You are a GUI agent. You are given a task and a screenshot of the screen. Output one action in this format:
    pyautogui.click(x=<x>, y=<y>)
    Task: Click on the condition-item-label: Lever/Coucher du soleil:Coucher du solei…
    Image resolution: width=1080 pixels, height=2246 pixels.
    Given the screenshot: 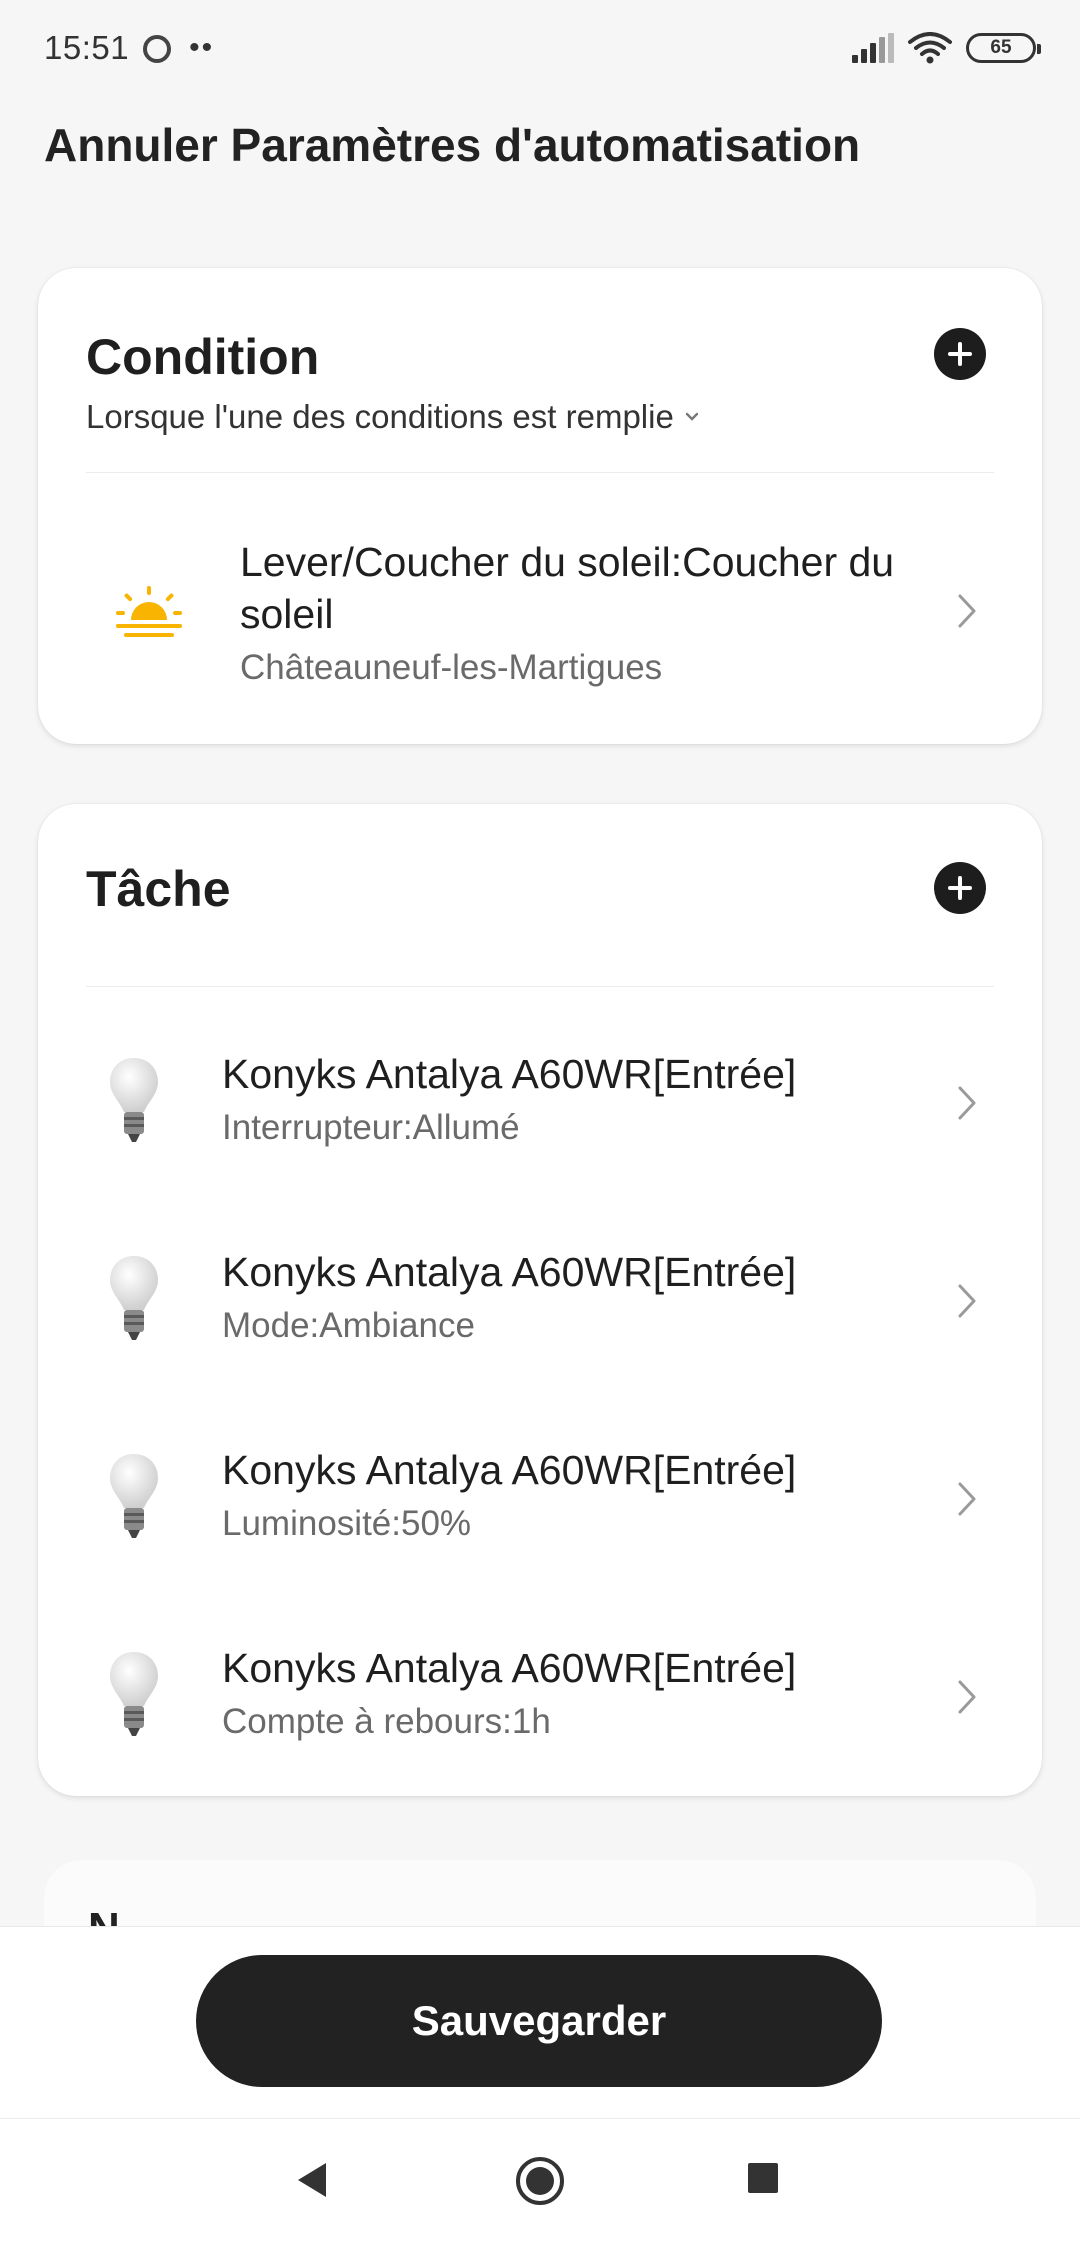 What is the action you would take?
    pyautogui.click(x=567, y=588)
    